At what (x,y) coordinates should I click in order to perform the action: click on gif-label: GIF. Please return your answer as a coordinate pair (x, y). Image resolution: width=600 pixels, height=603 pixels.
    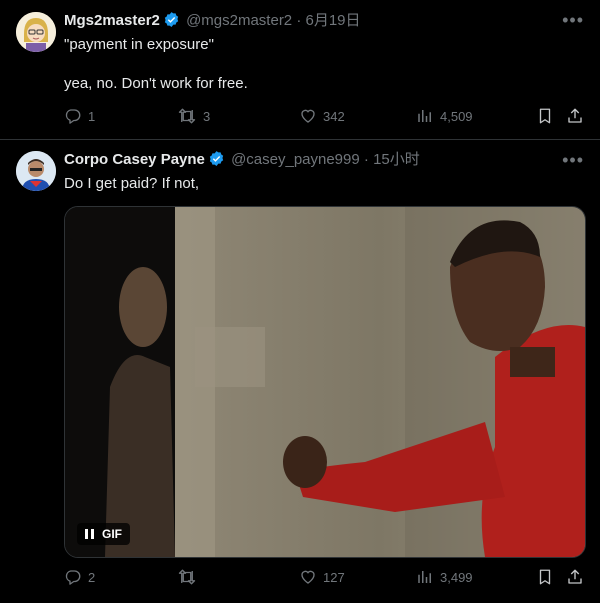
    Looking at the image, I should click on (112, 534).